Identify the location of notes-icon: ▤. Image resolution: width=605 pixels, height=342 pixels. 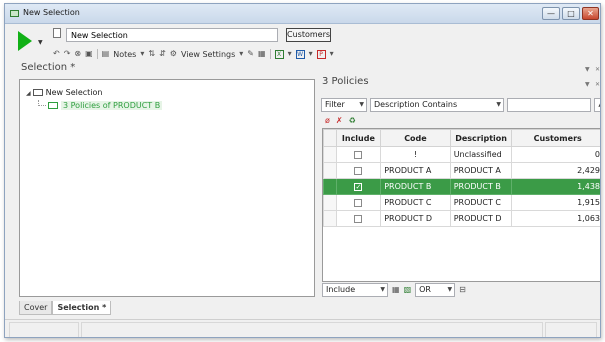
(106, 54).